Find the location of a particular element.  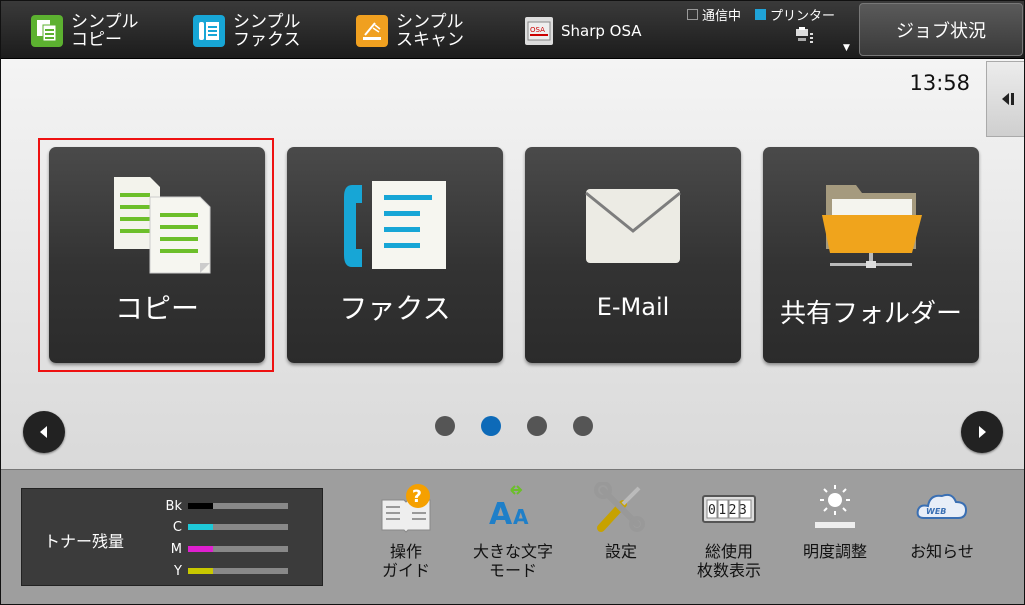

simple-fax-icon is located at coordinates (209, 31).